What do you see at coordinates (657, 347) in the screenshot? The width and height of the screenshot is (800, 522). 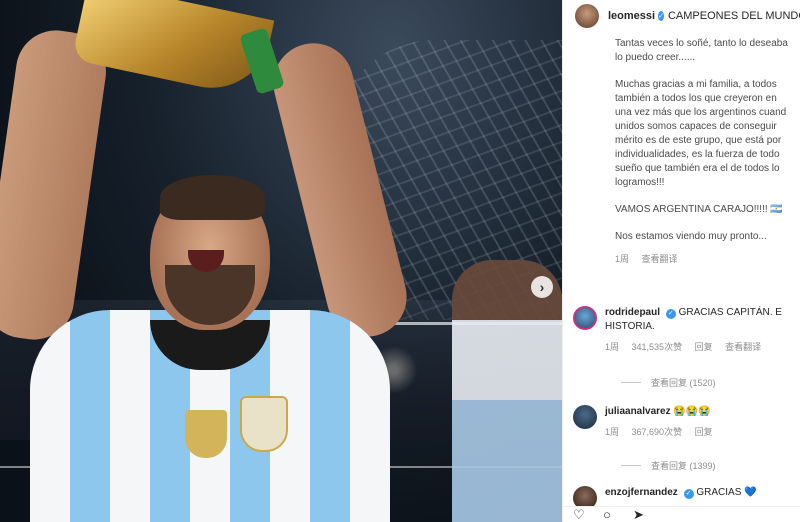 I see `comment-likes: 341,535次赞` at bounding box center [657, 347].